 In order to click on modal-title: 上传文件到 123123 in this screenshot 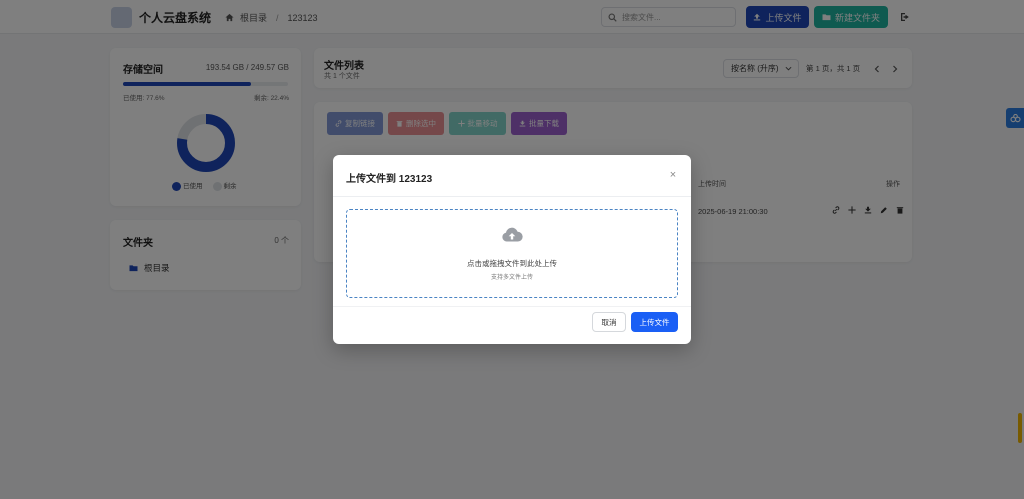, I will do `click(389, 179)`.